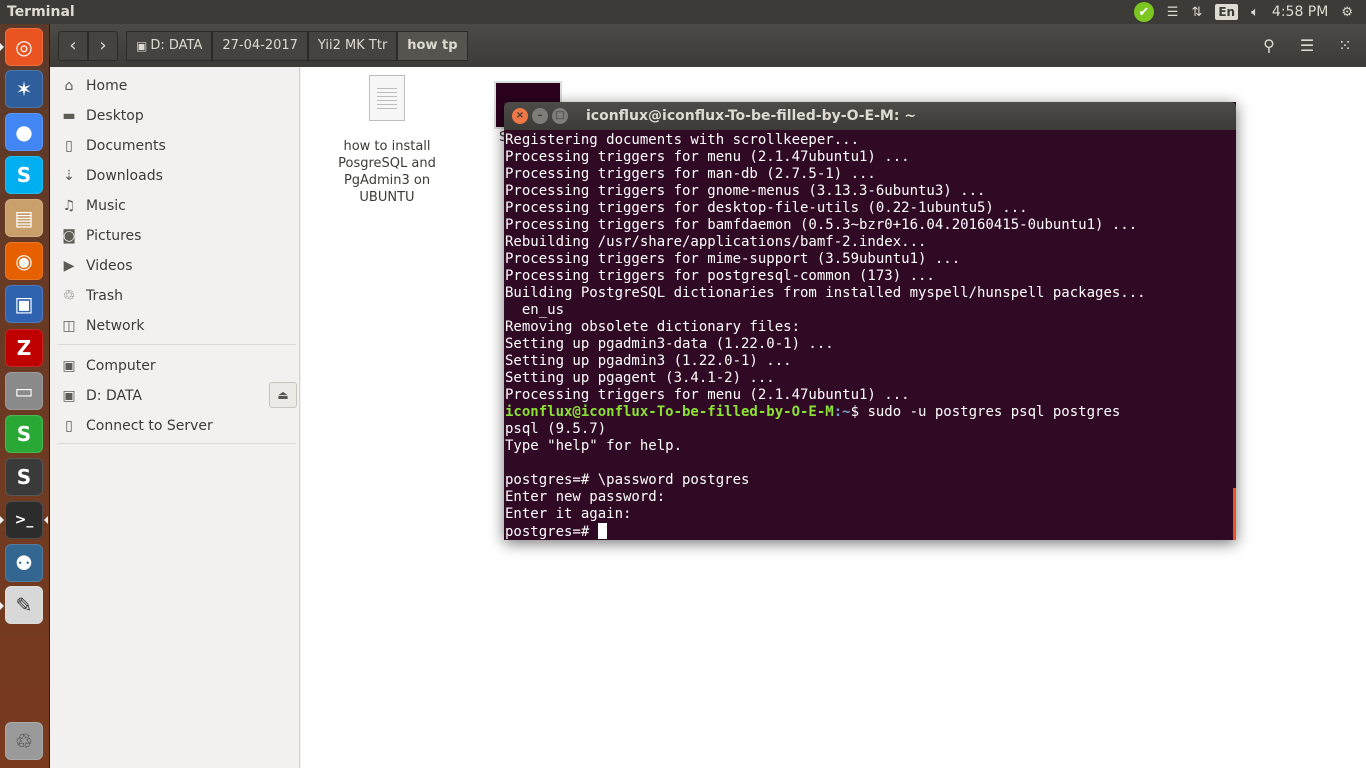 This screenshot has width=1366, height=768. I want to click on prompt-user: iconflux@iconflux-To-be-filled-by-O-E-M, so click(669, 412).